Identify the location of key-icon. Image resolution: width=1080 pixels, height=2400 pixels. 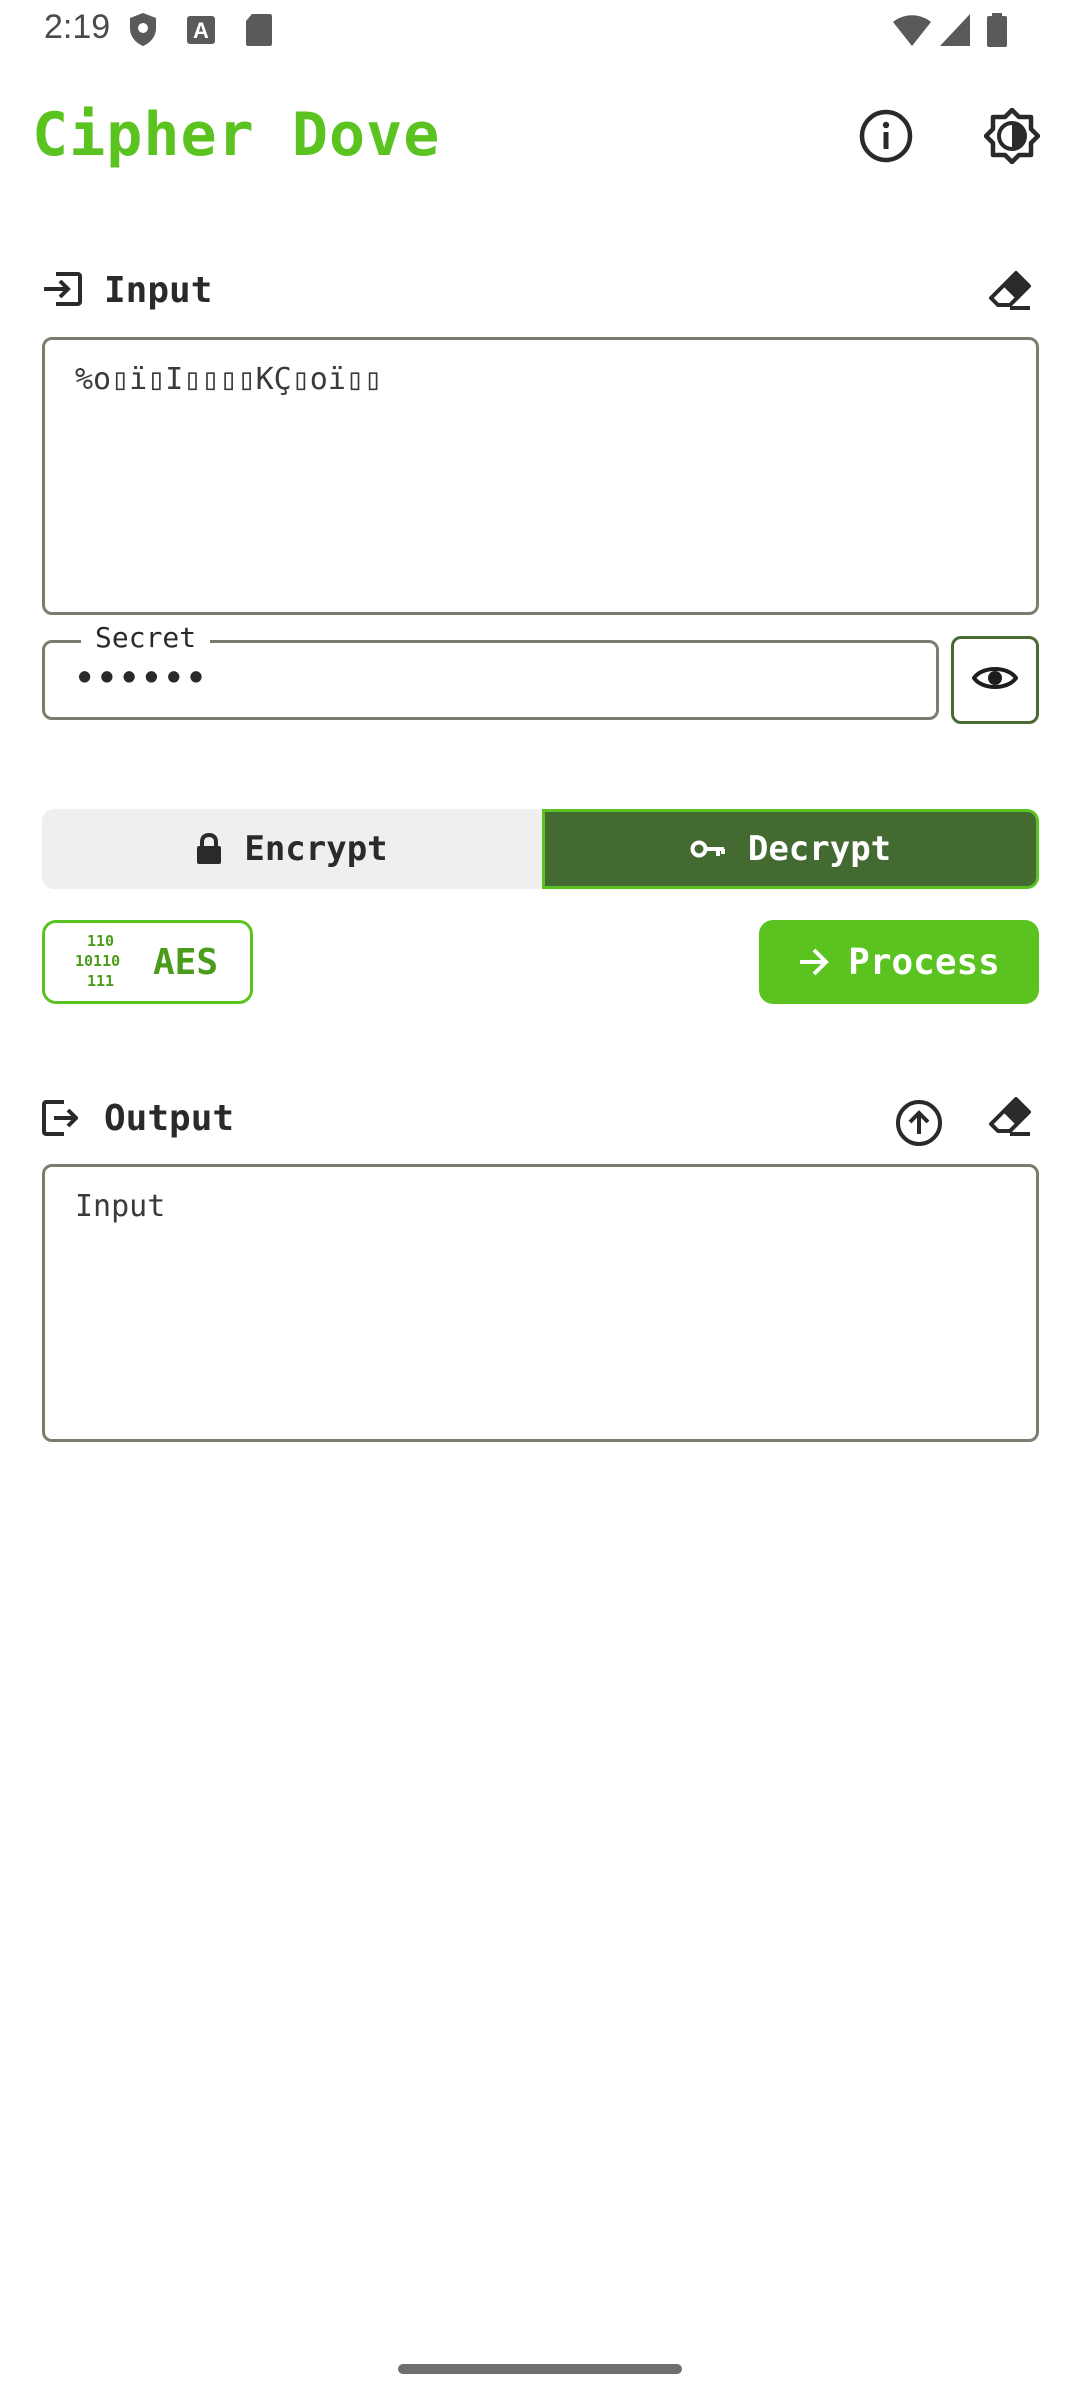
(708, 849).